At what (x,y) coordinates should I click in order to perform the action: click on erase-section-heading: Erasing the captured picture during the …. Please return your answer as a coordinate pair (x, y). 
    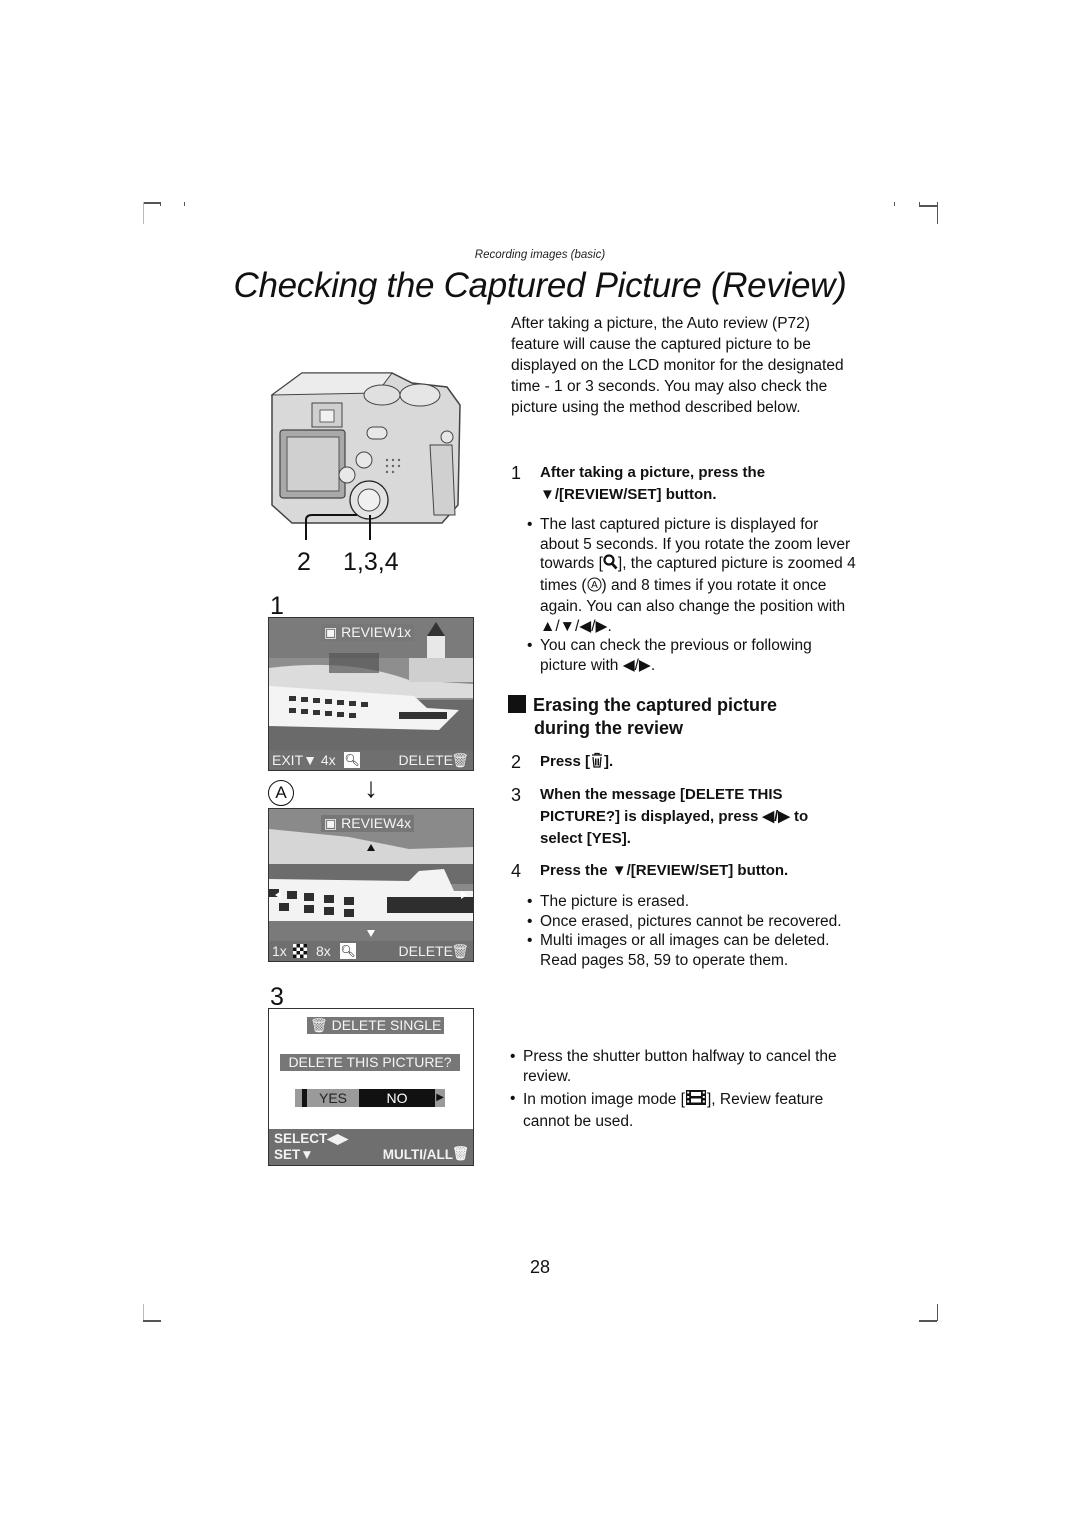
    Looking at the image, I should click on (678, 717).